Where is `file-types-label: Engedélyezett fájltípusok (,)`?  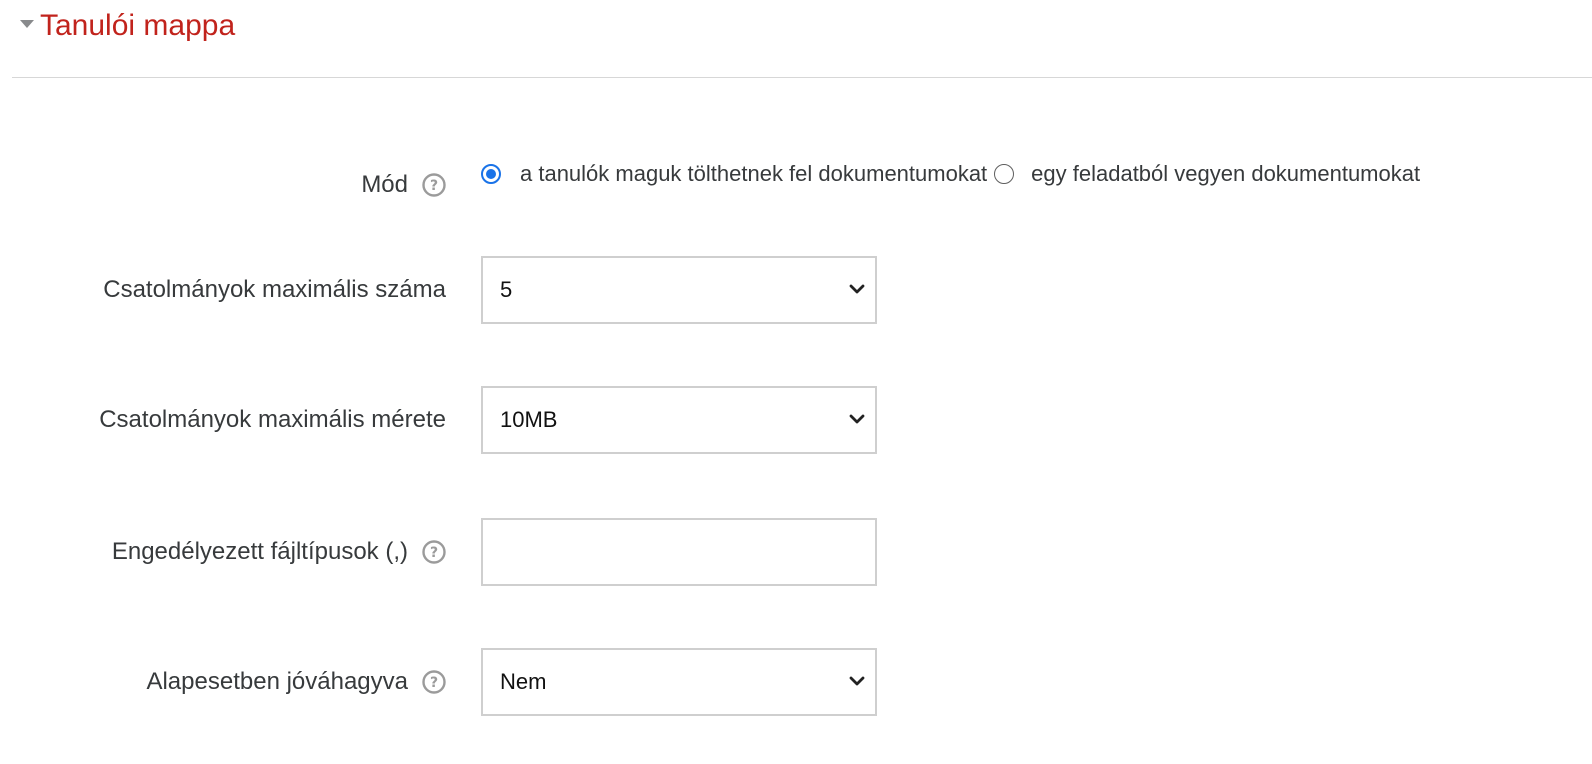
file-types-label: Engedélyezett fájltípusok (,) is located at coordinates (259, 551).